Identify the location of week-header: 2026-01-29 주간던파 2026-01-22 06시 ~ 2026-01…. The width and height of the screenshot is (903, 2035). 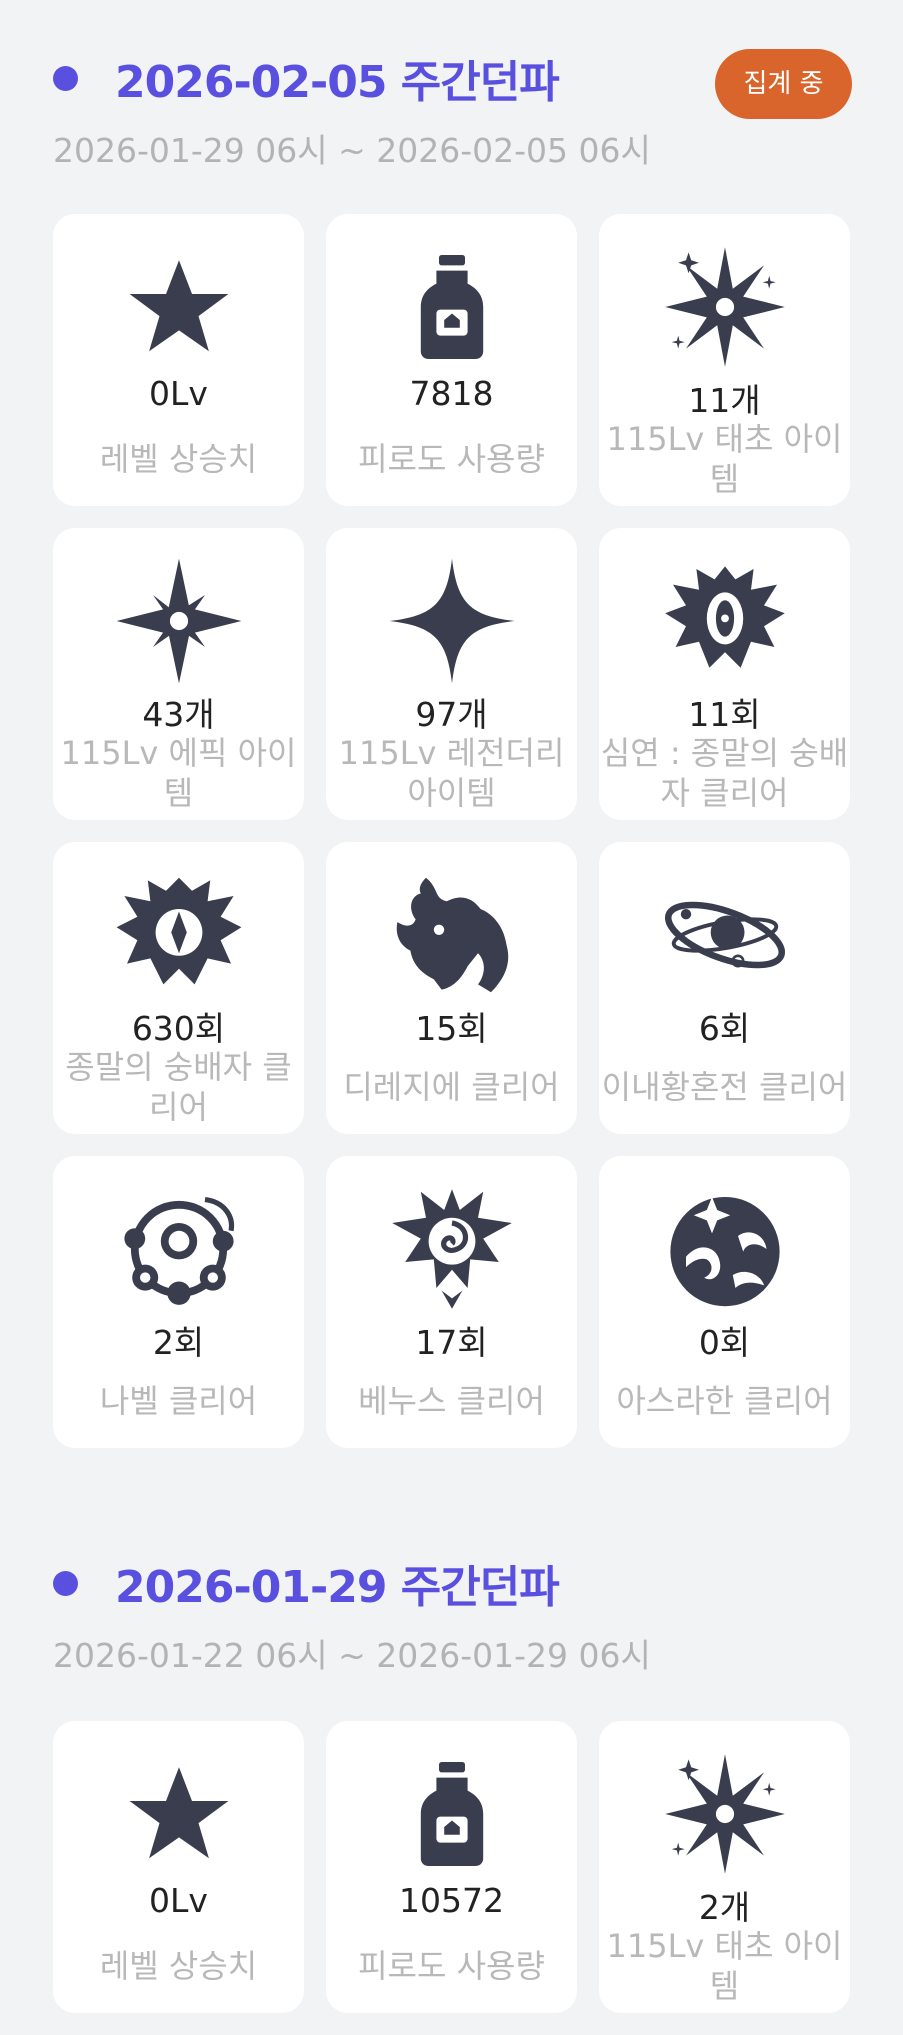
(451, 1590).